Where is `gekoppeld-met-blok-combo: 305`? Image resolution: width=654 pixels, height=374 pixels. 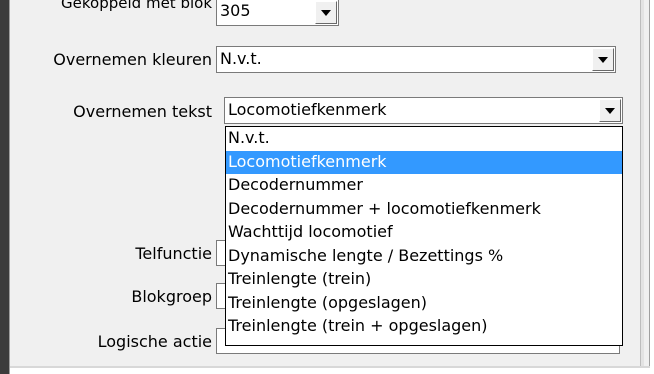 gekoppeld-met-blok-combo: 305 is located at coordinates (277, 13).